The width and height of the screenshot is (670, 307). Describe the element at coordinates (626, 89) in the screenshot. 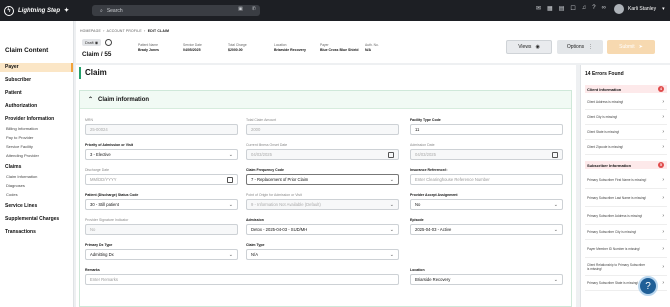

I see `error-group-client-information: Client Information 4` at that location.